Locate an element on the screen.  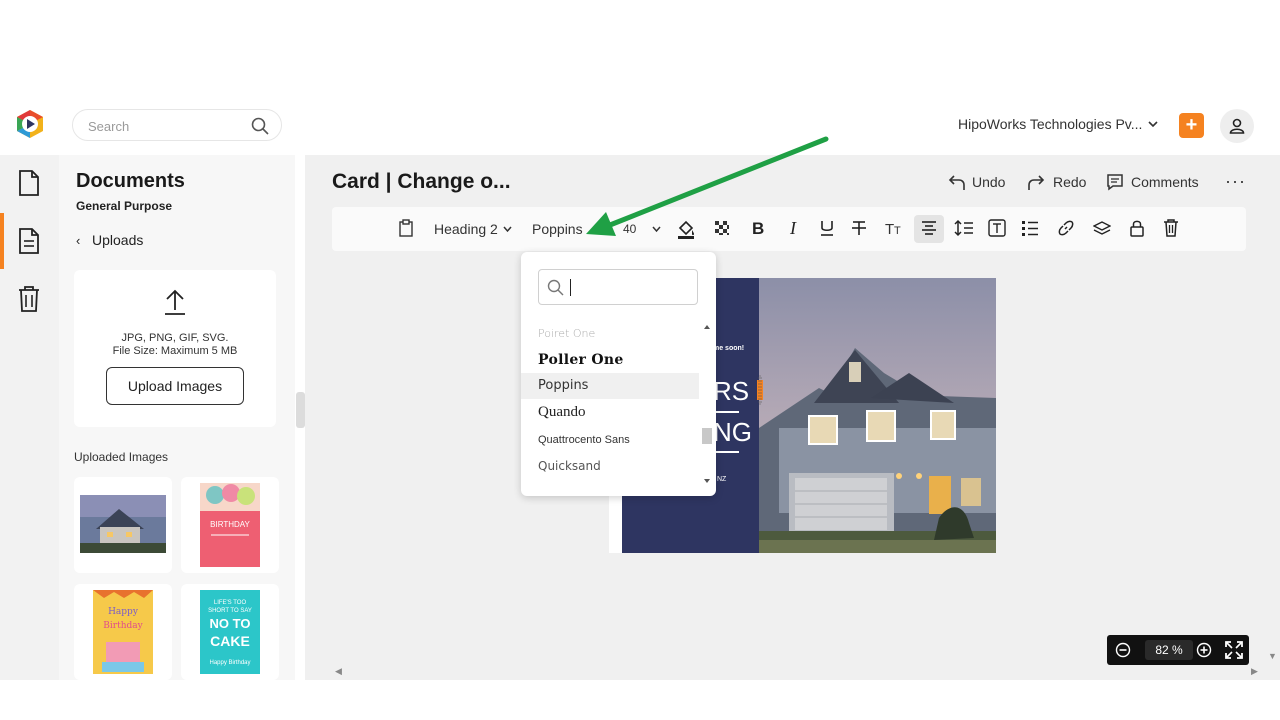
comments-label: Comments is located at coordinates (1165, 182).